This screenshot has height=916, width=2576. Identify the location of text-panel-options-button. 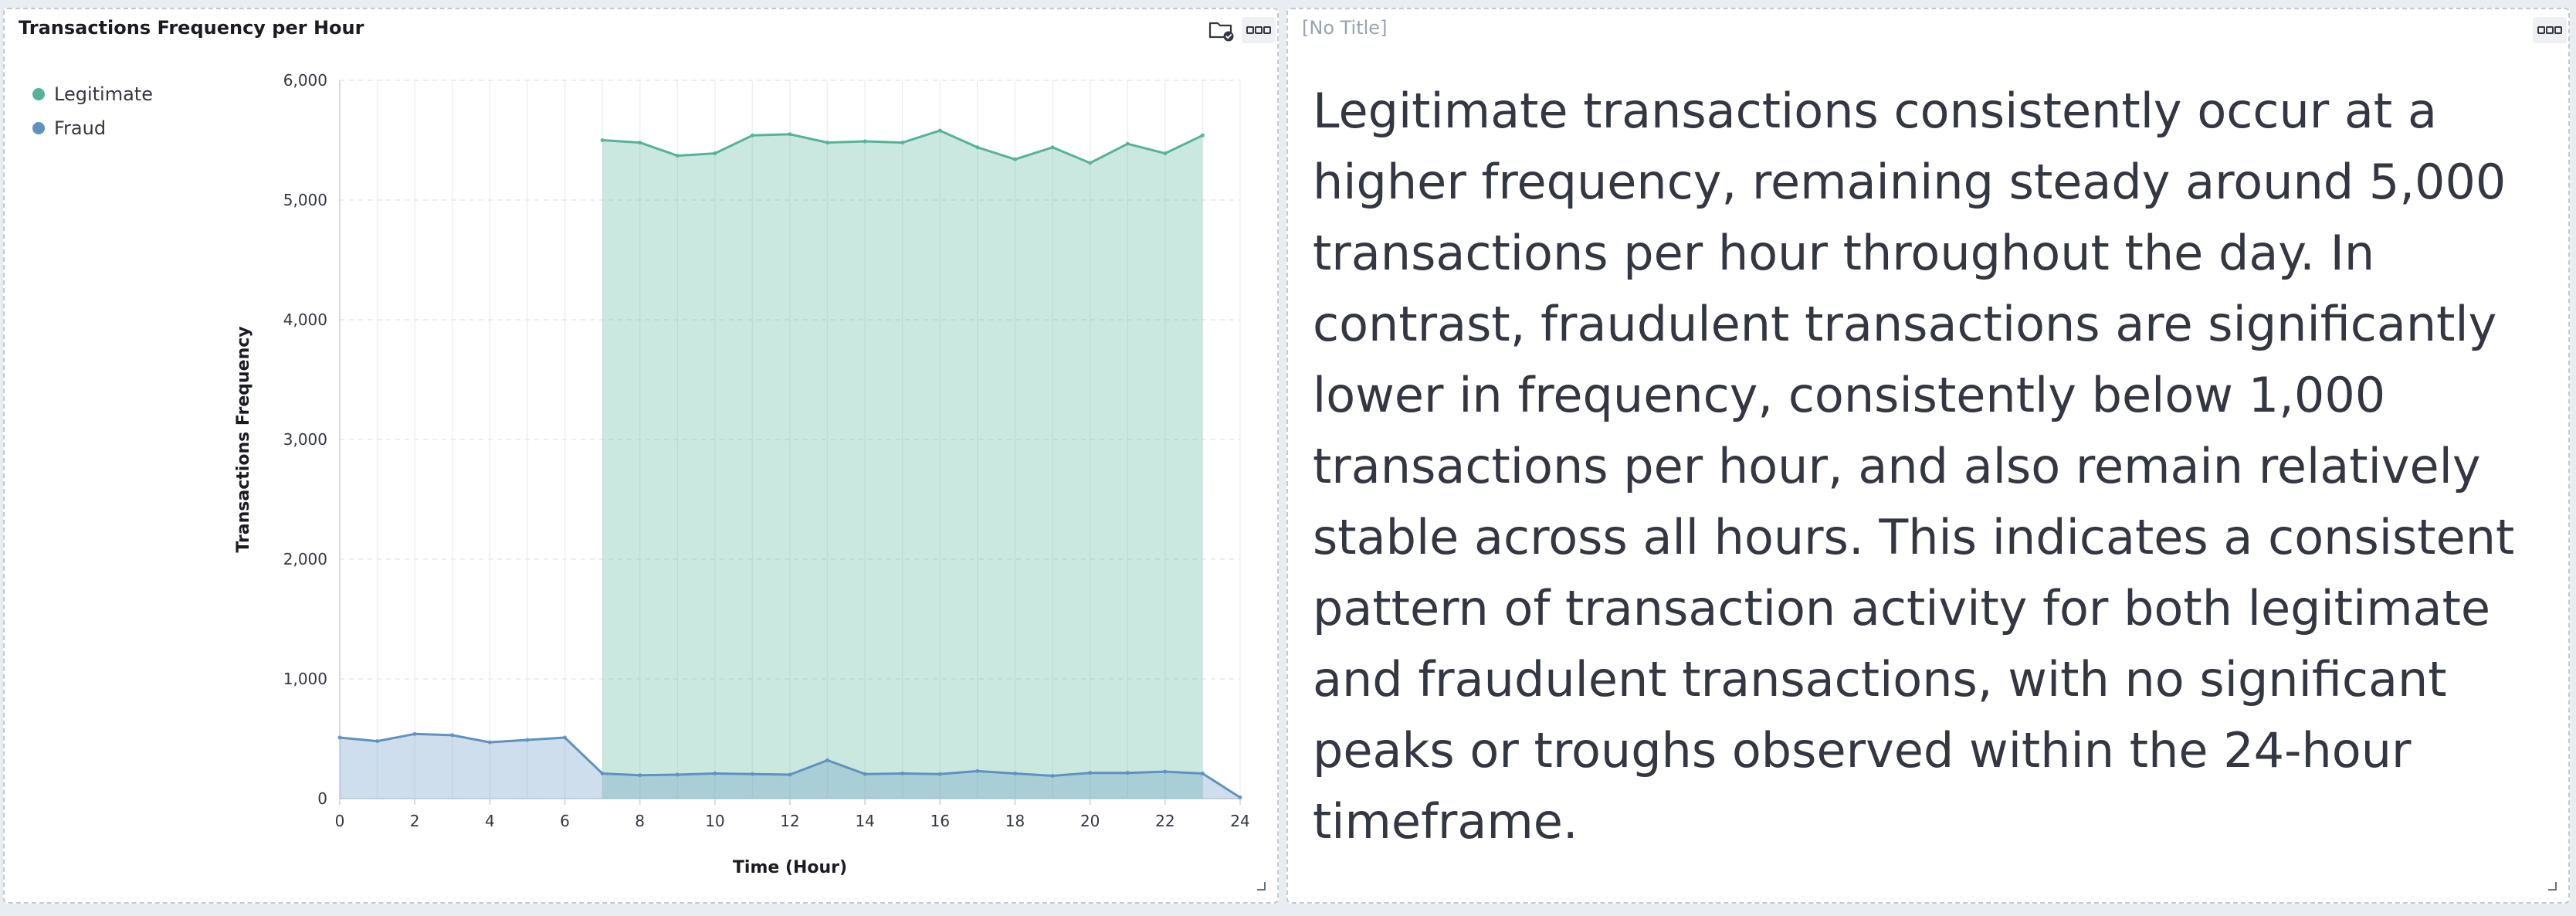
(2550, 30).